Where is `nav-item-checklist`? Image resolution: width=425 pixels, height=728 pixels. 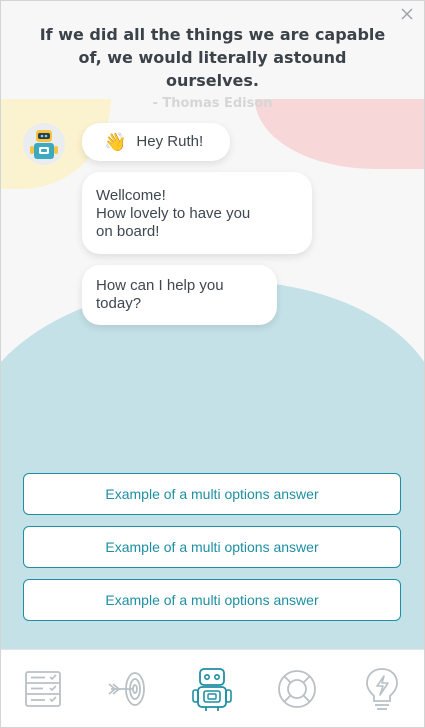
nav-item-checklist is located at coordinates (43, 689).